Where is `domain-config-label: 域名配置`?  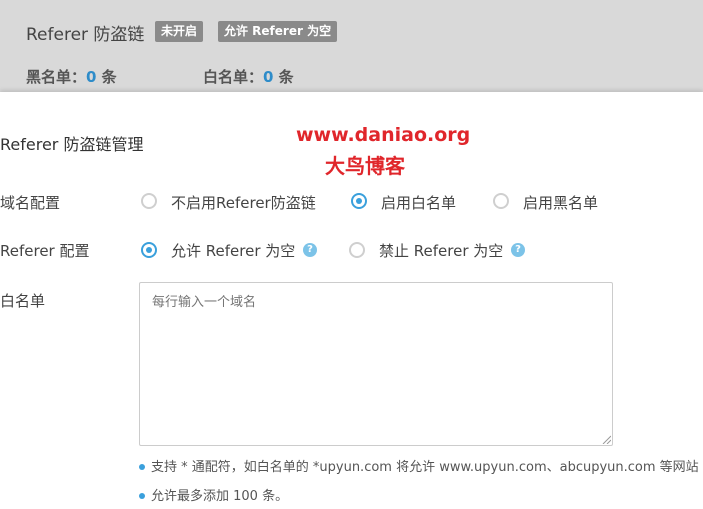 domain-config-label: 域名配置 is located at coordinates (30, 203).